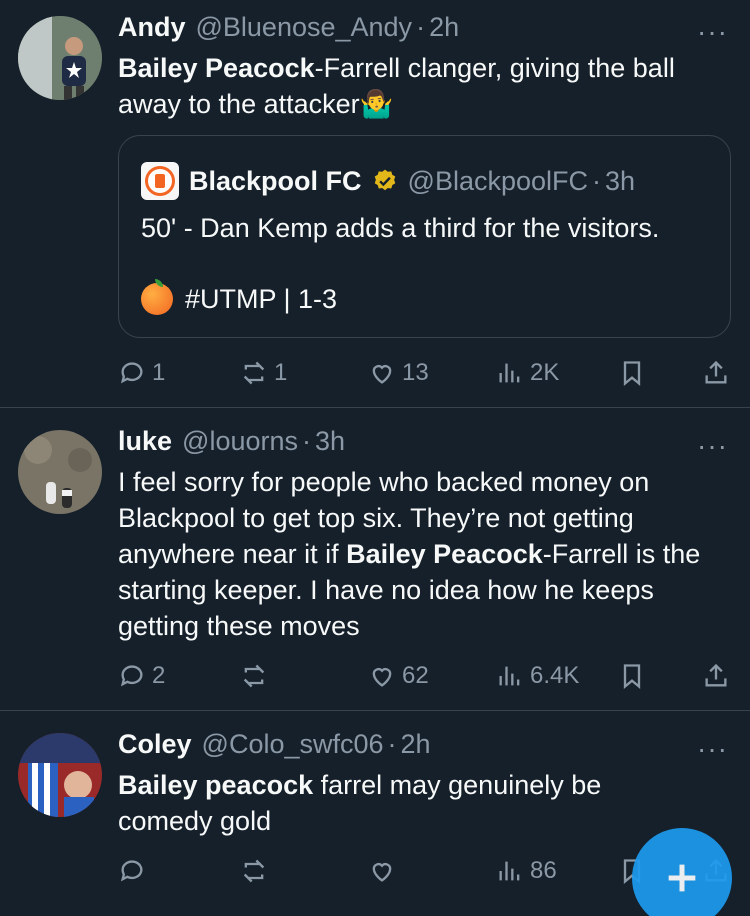 Image resolution: width=750 pixels, height=916 pixels. Describe the element at coordinates (240, 441) in the screenshot. I see `user-handle: @louorns` at that location.